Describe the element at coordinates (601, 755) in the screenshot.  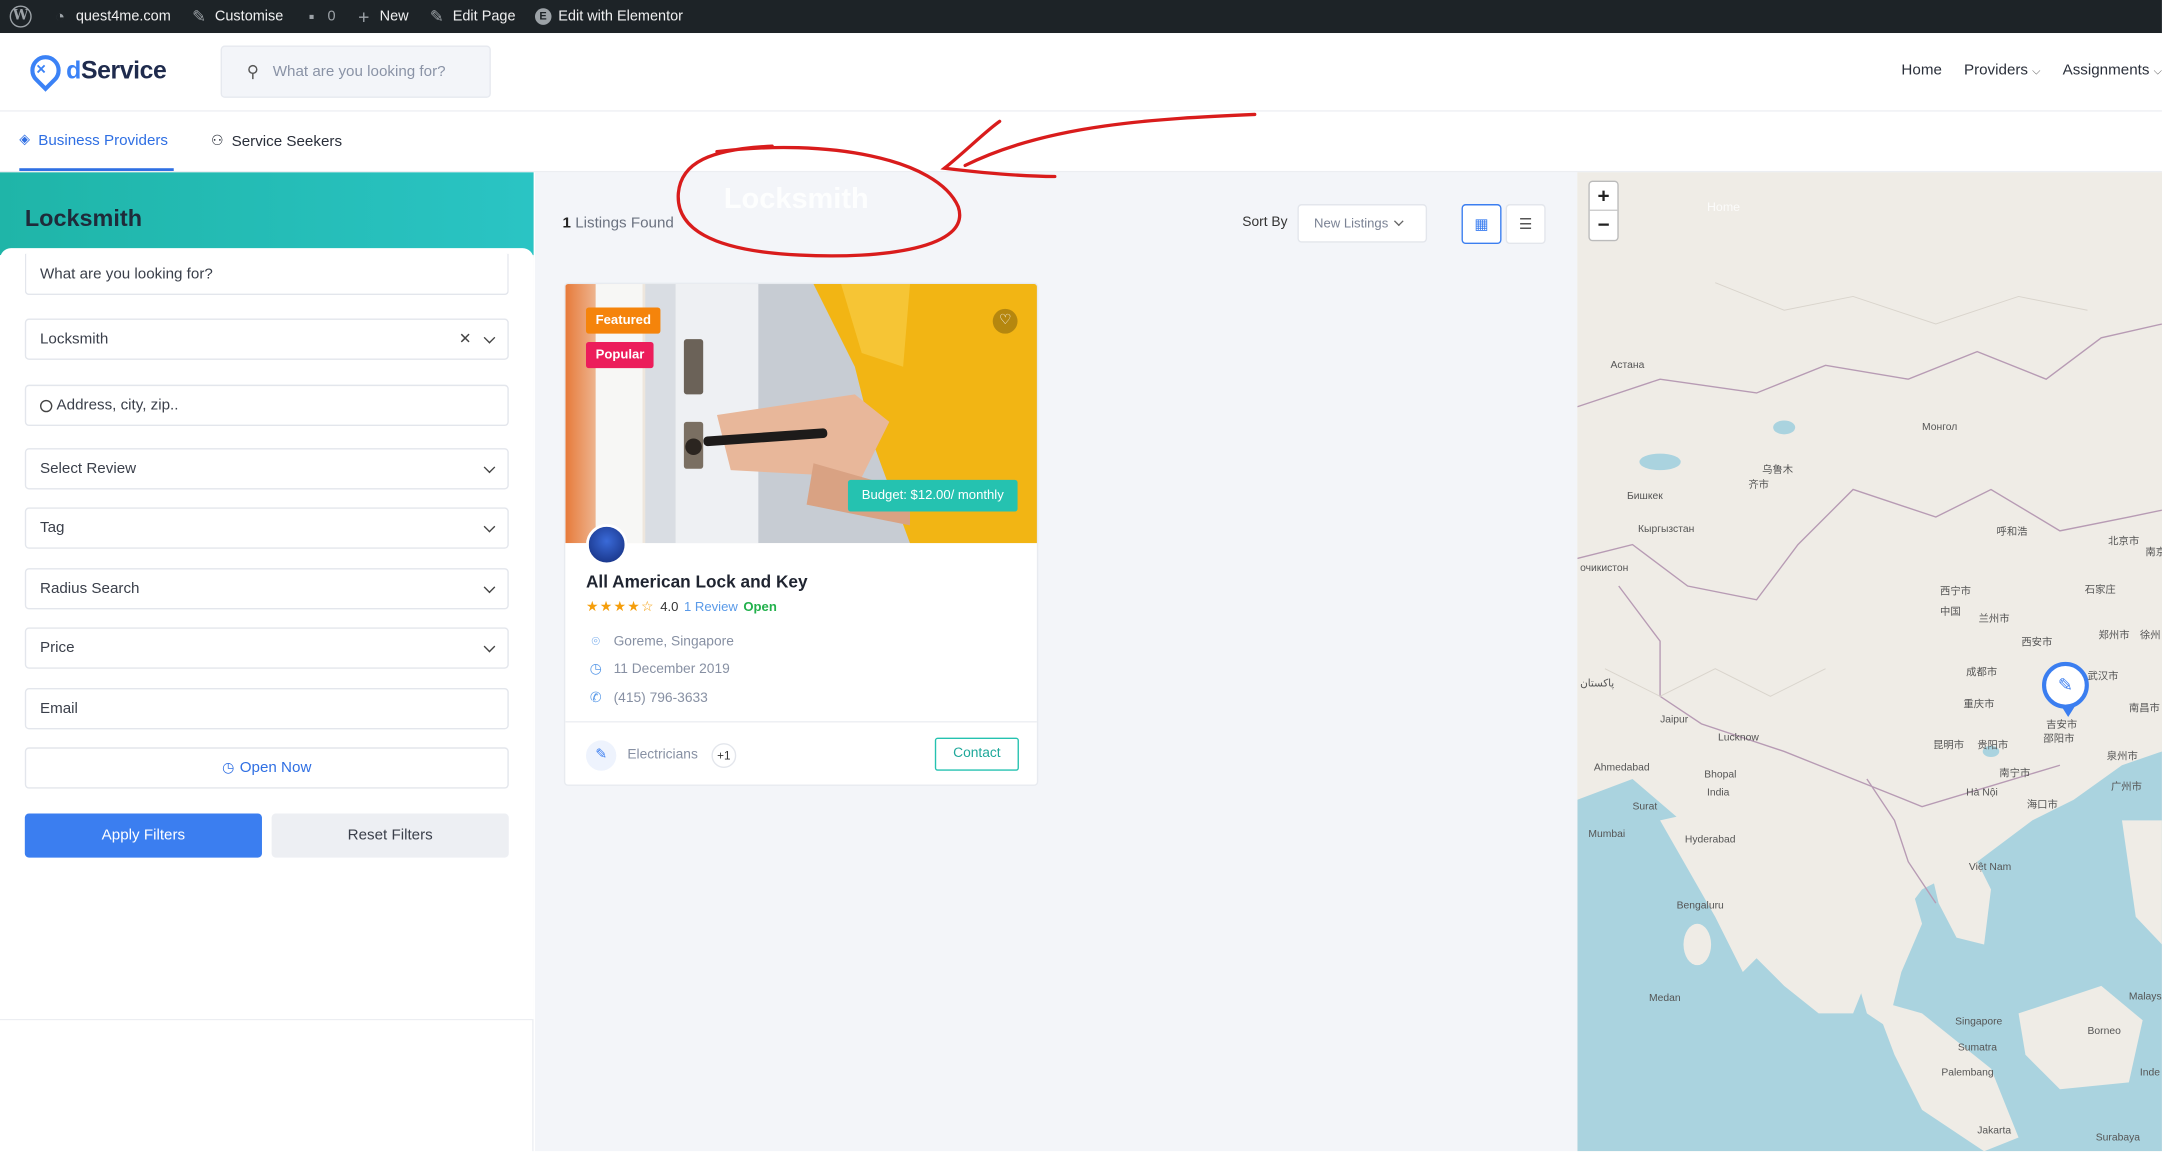
I see `wrench-icon: ✎` at that location.